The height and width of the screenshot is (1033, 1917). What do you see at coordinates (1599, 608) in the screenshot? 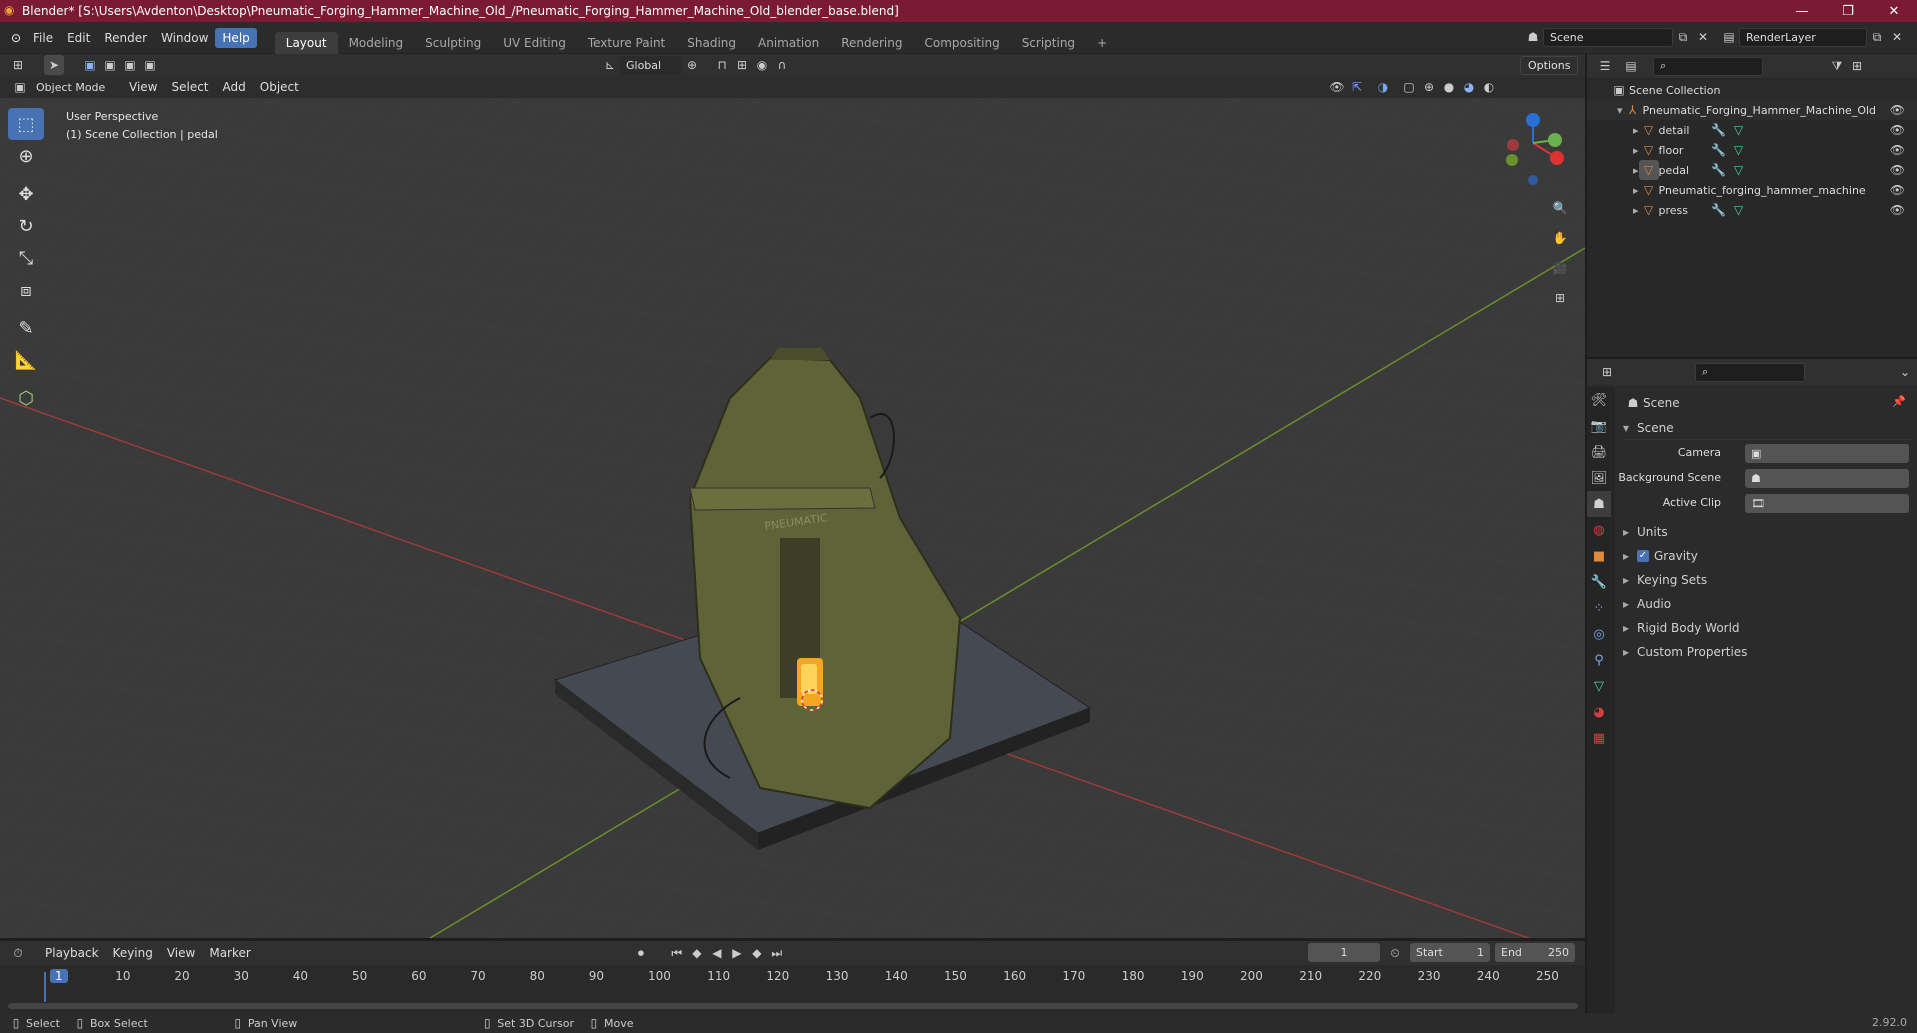
I see `particles-tab-icon: ⁘` at bounding box center [1599, 608].